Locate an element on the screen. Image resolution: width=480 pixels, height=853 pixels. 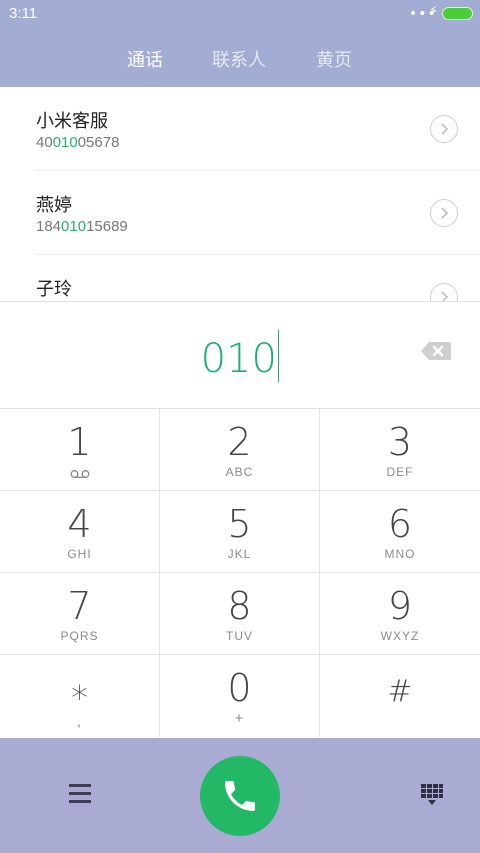
key-2: 2 ABC is located at coordinates (240, 450).